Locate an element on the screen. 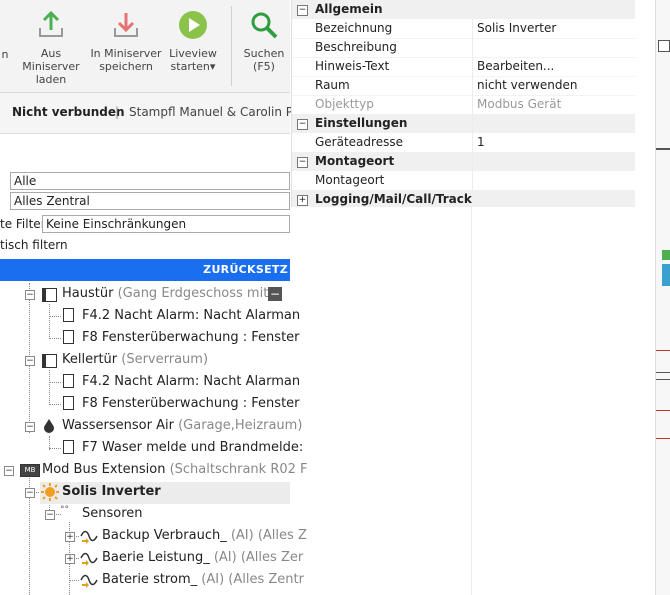  search-shortcut: (F5) is located at coordinates (264, 66).